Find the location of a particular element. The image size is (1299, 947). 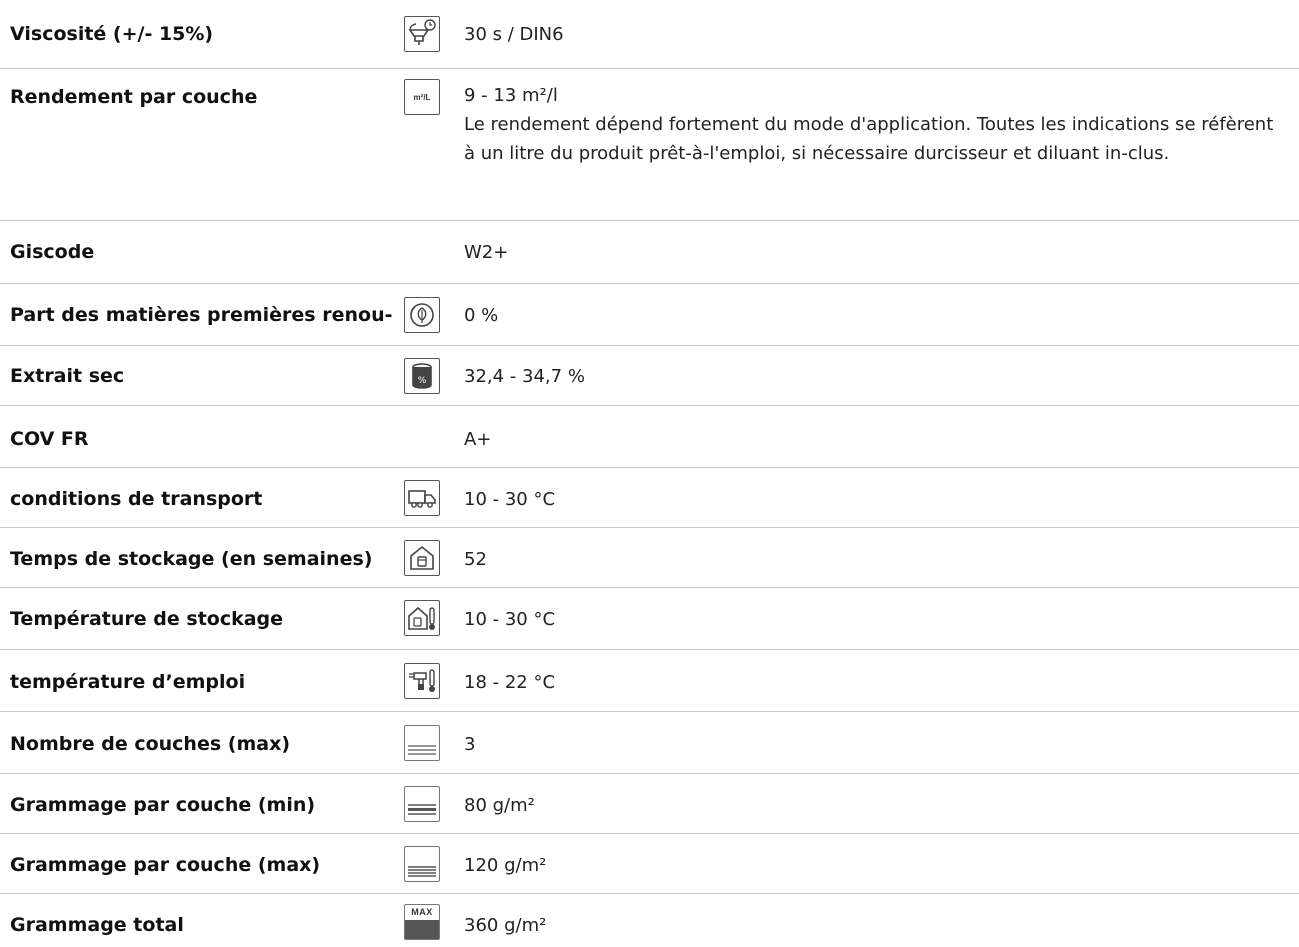

fill-bar is located at coordinates (422, 929).